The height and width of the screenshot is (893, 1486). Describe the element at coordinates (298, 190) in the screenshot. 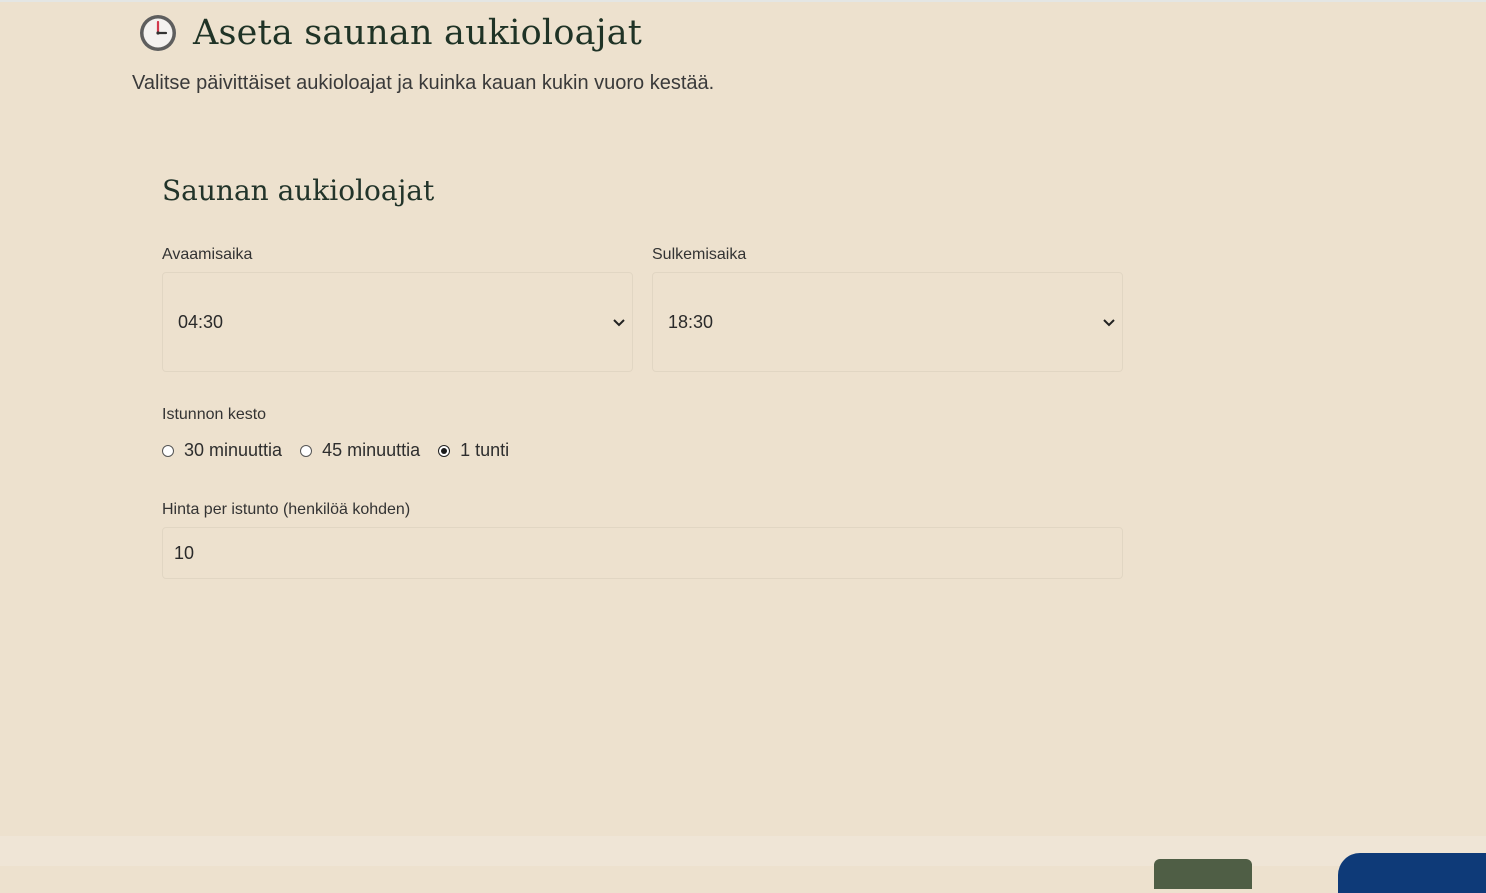

I see `section-title: Saunan aukioloajat` at that location.